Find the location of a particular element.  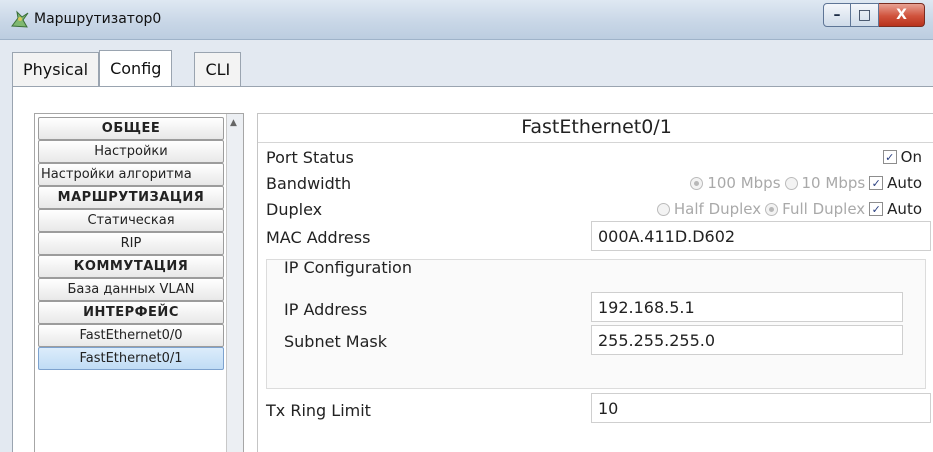

nav-label: Настройки алгоритма is located at coordinates (116, 174).